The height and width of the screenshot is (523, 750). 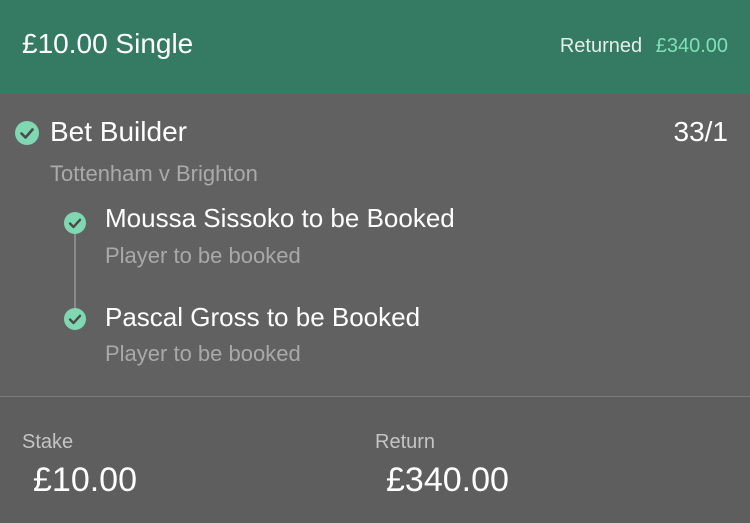 What do you see at coordinates (691, 46) in the screenshot?
I see `returned-amount: £340.00` at bounding box center [691, 46].